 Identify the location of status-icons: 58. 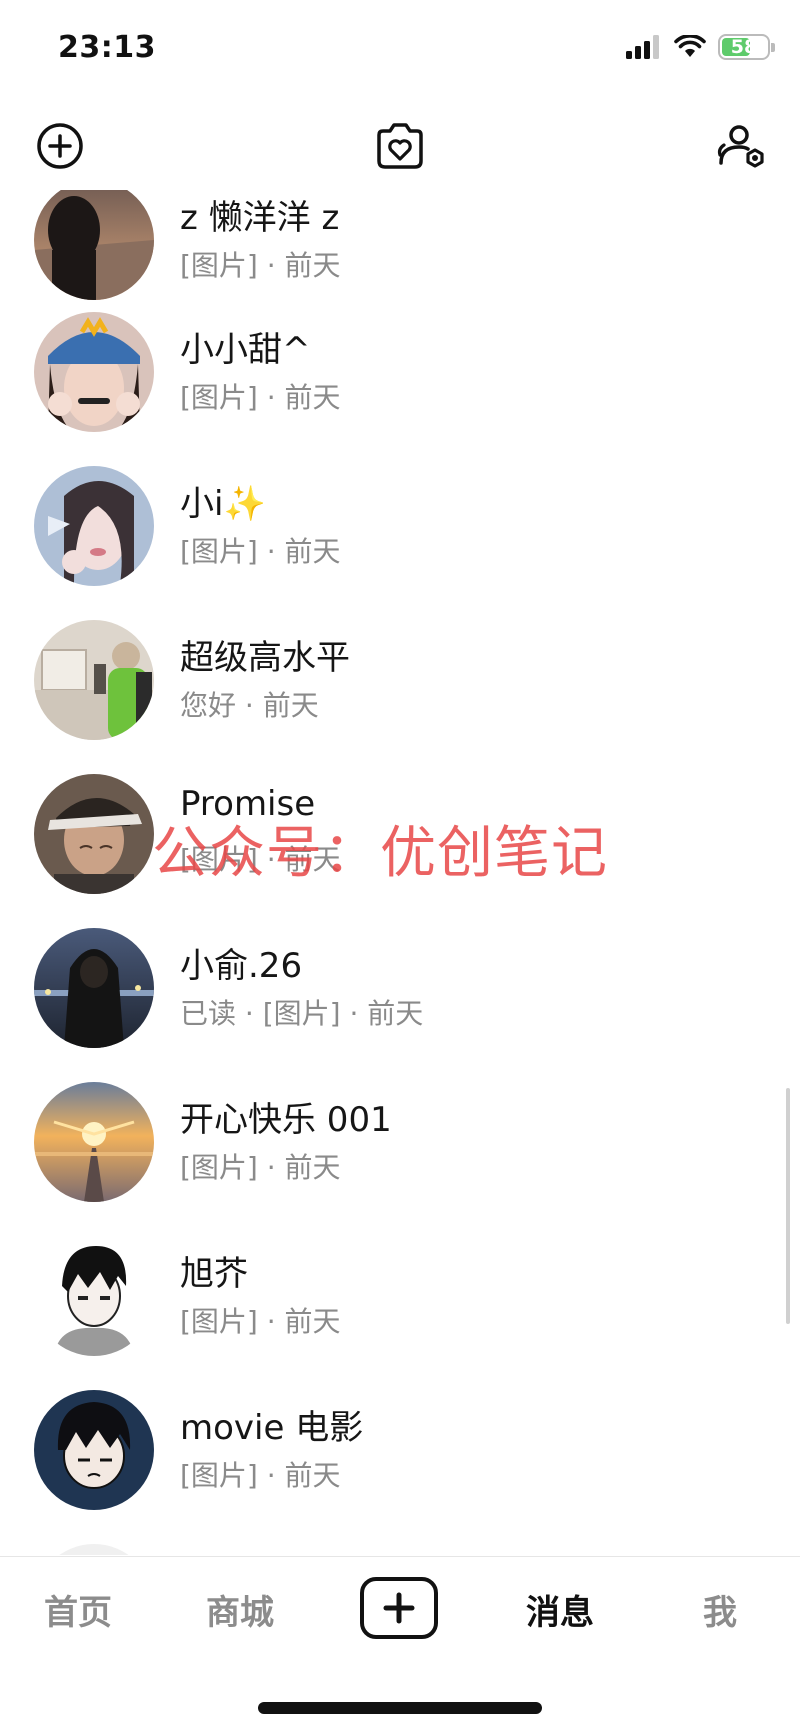
(700, 47).